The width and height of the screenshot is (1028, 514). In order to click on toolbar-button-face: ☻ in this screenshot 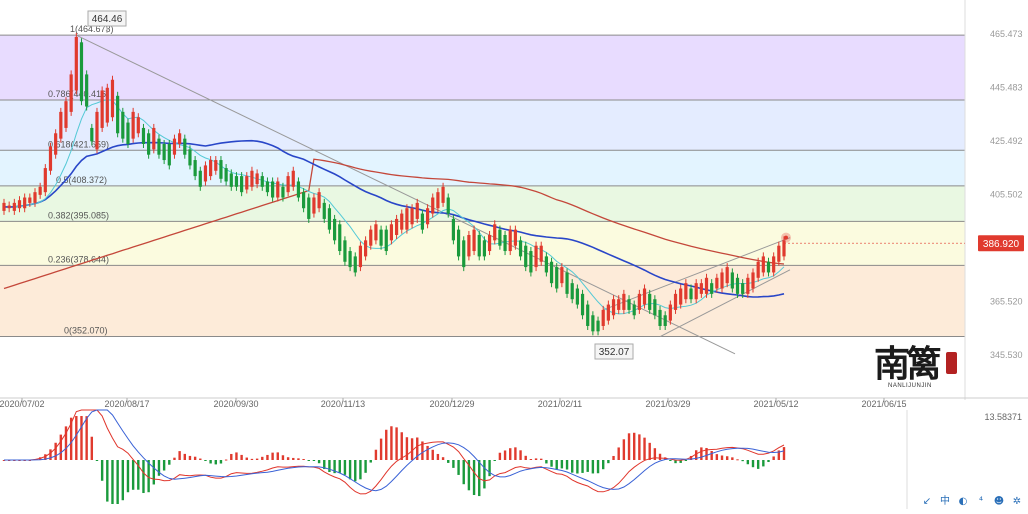, I will do `click(999, 502)`.